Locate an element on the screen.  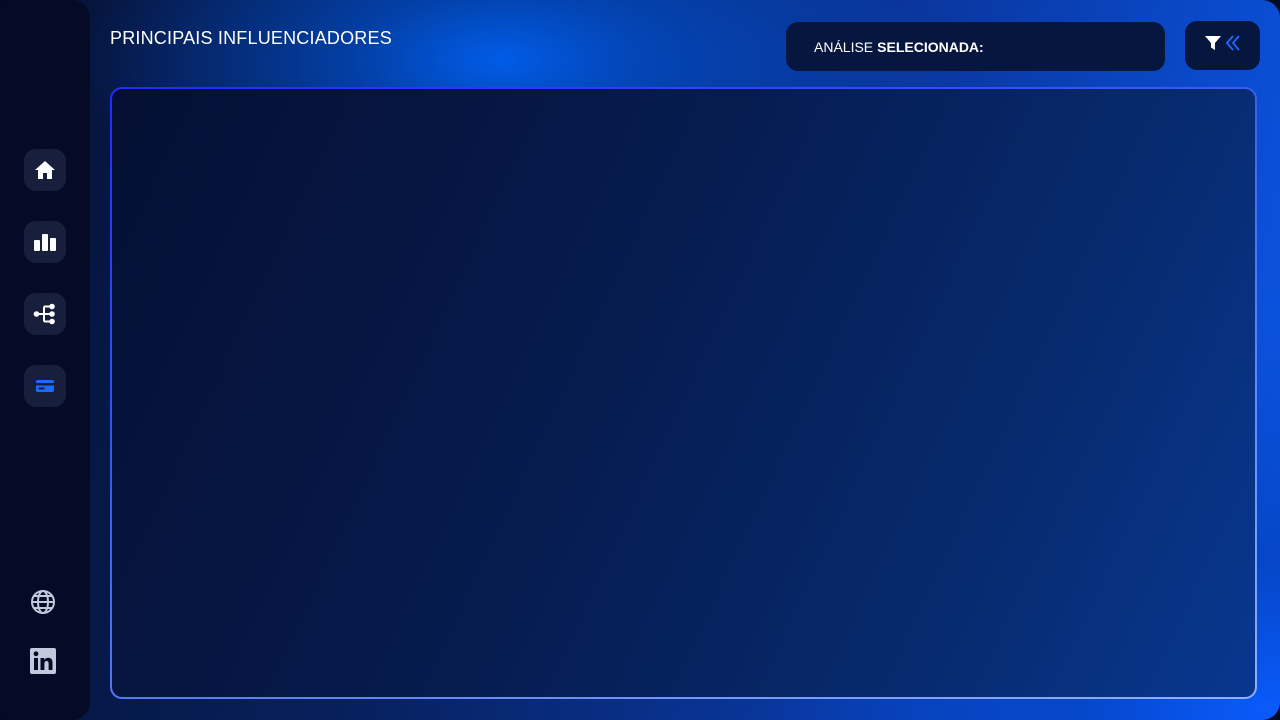
globe-icon is located at coordinates (43, 604).